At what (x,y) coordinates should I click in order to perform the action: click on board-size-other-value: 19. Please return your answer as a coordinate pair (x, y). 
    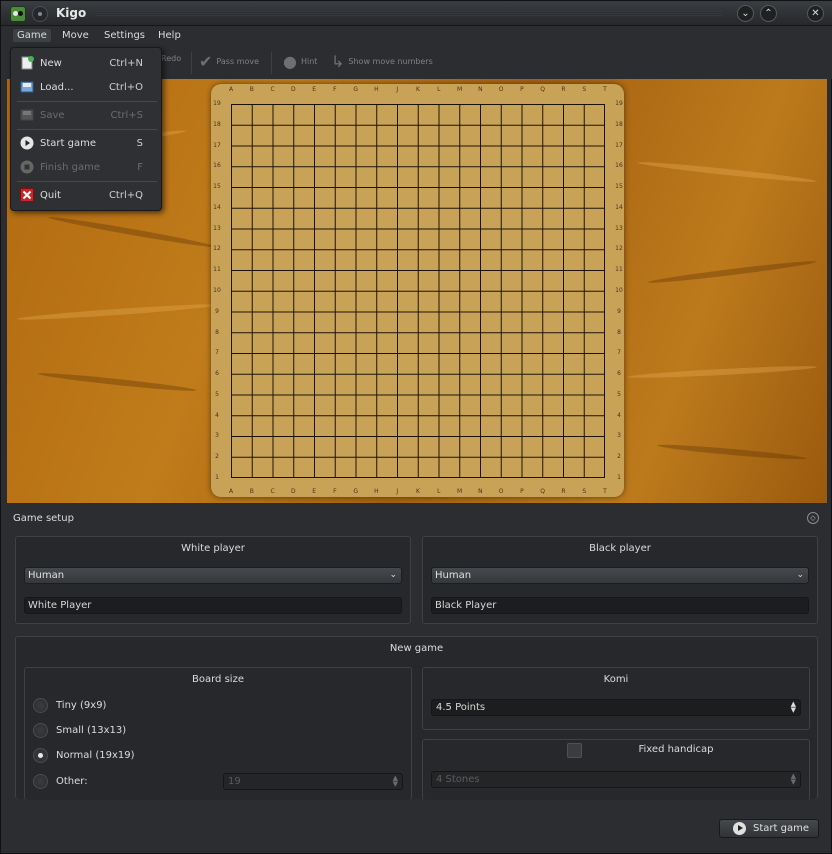
    Looking at the image, I should click on (234, 781).